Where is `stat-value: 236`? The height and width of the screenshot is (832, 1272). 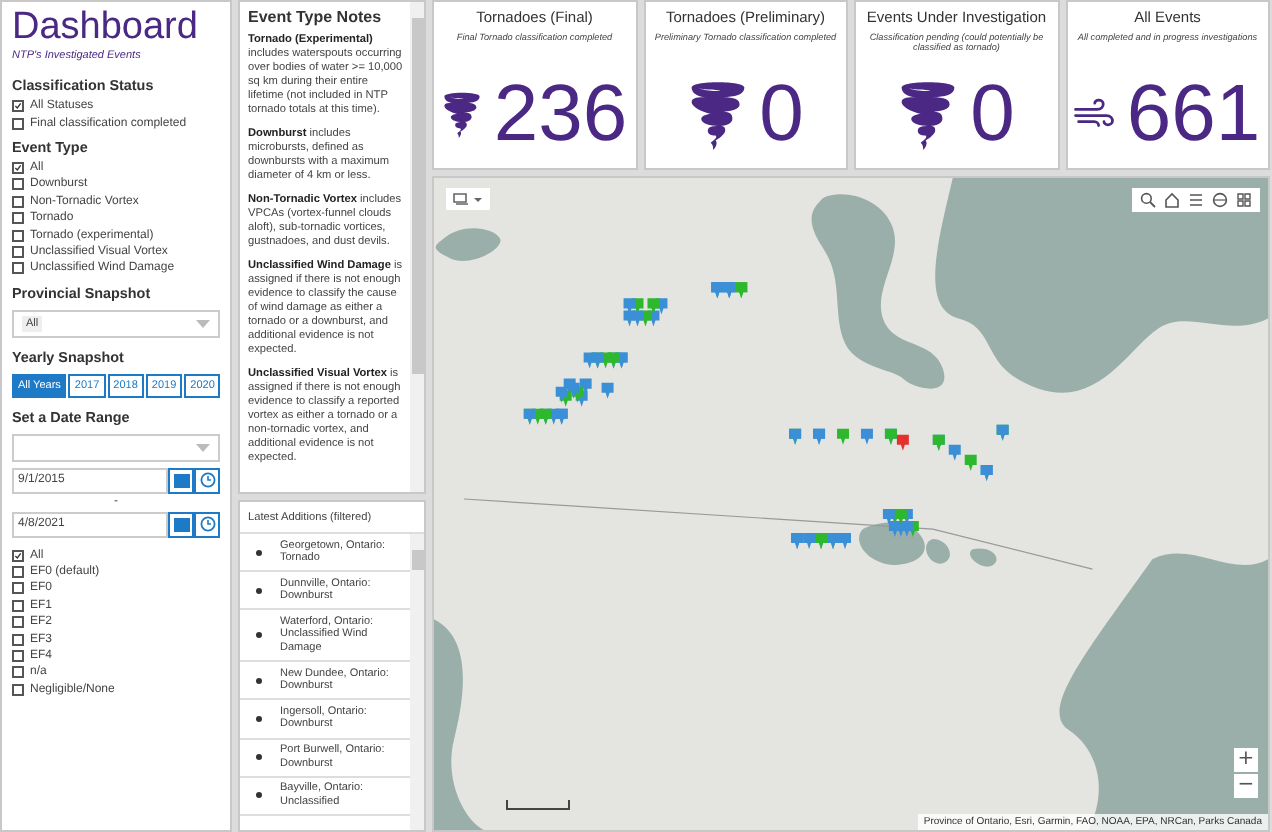
stat-value: 236 is located at coordinates (560, 114).